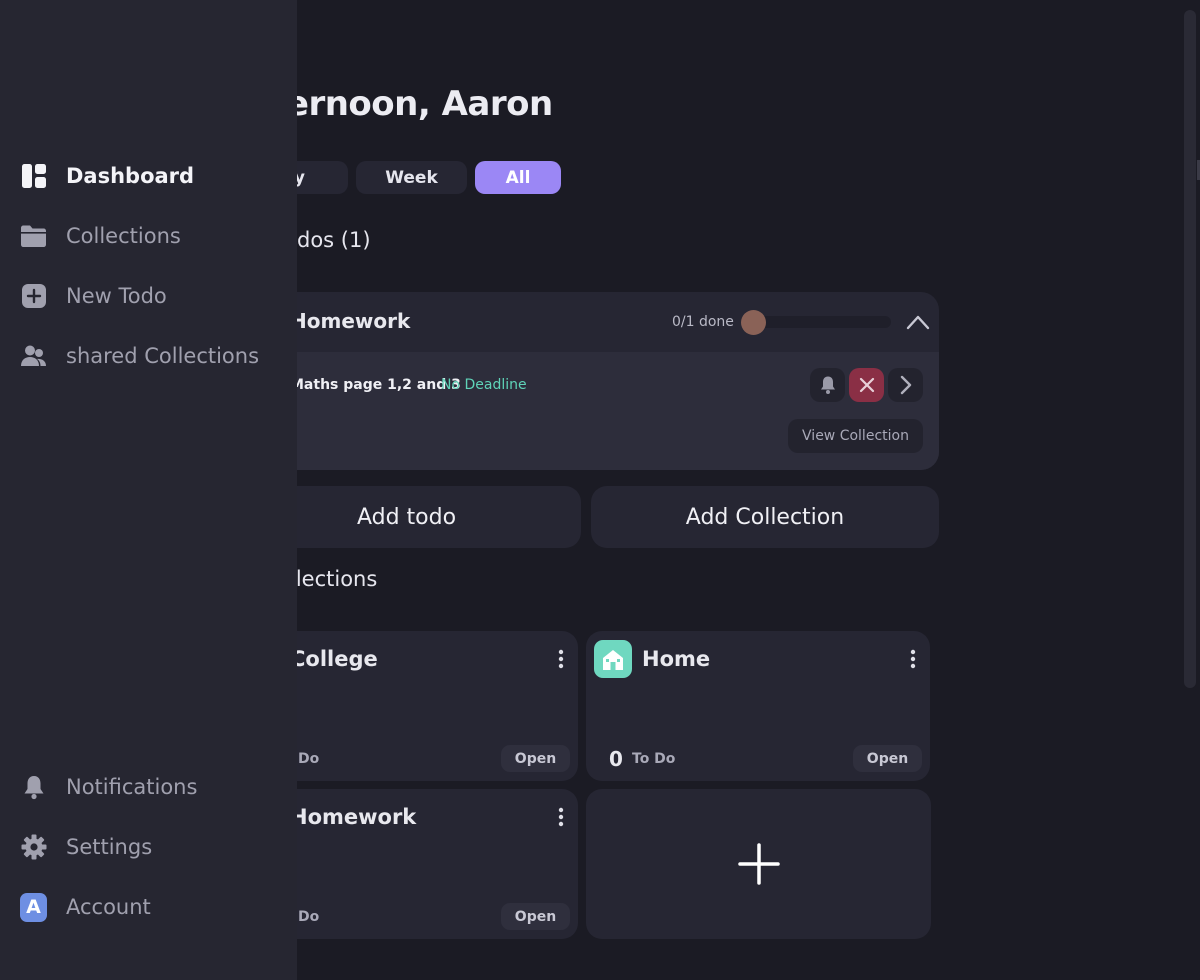 The height and width of the screenshot is (980, 1200). I want to click on sidebar-item-label: shared Collections, so click(163, 356).